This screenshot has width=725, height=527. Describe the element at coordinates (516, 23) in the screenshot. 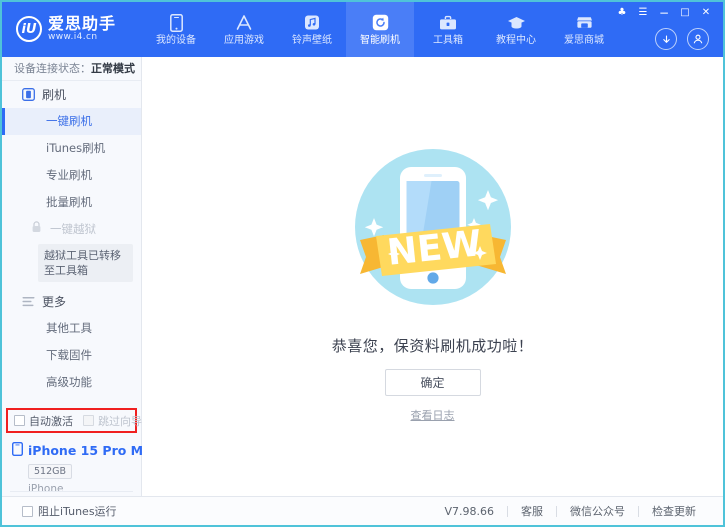

I see `graduation-cap-icon` at that location.